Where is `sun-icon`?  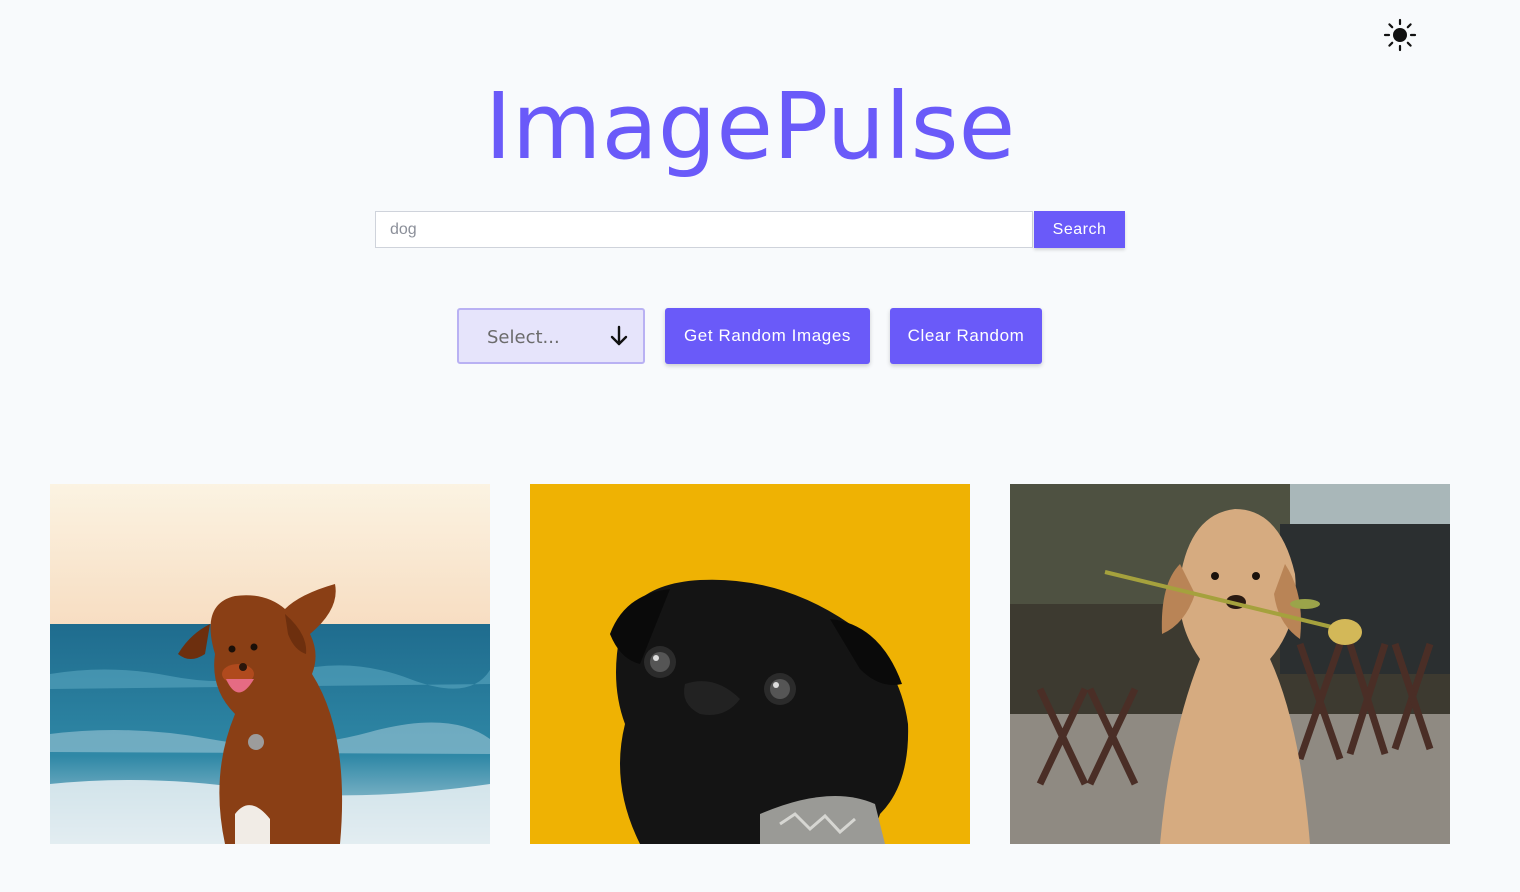
sun-icon is located at coordinates (1400, 35).